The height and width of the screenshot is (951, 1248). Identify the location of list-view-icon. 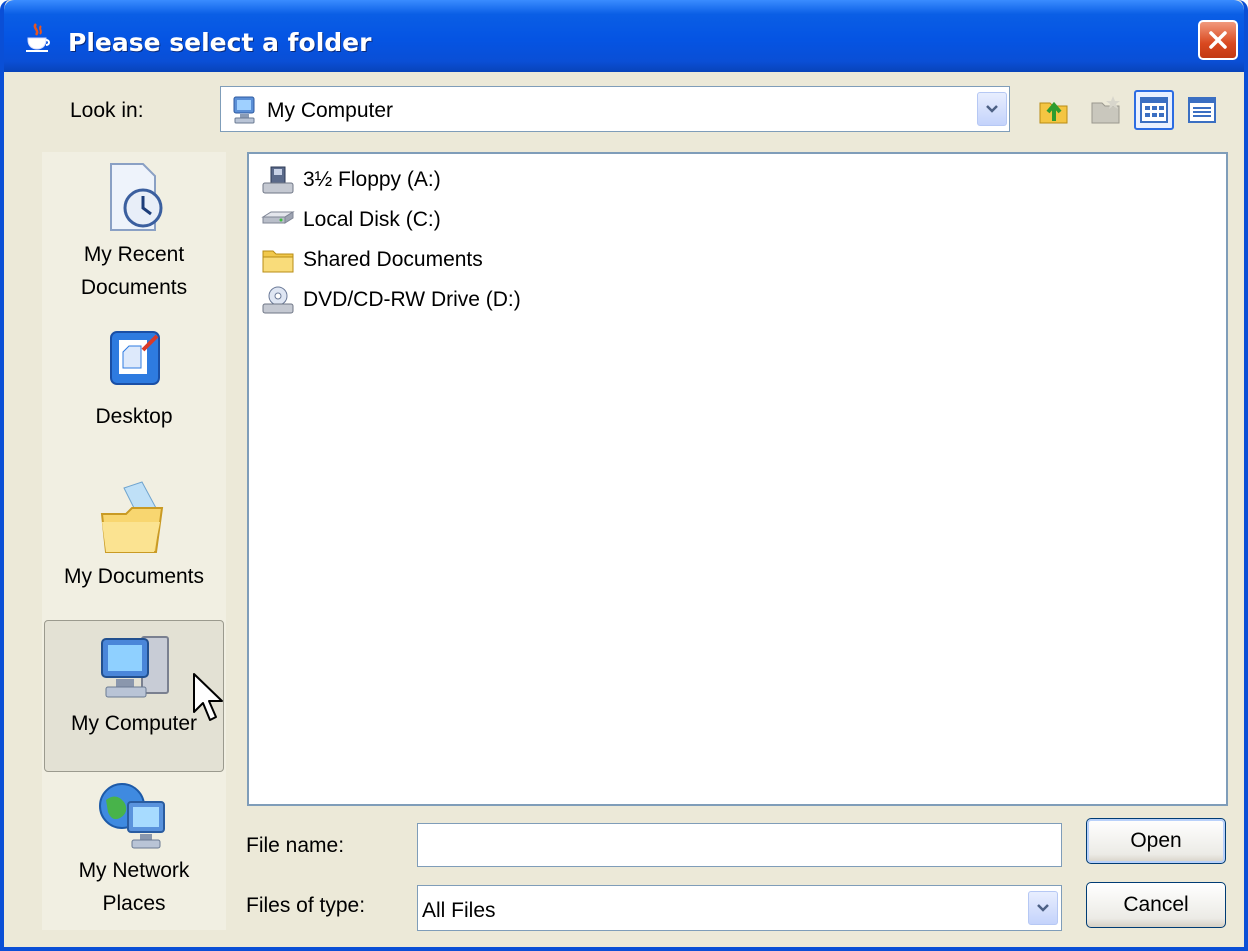
(1154, 110).